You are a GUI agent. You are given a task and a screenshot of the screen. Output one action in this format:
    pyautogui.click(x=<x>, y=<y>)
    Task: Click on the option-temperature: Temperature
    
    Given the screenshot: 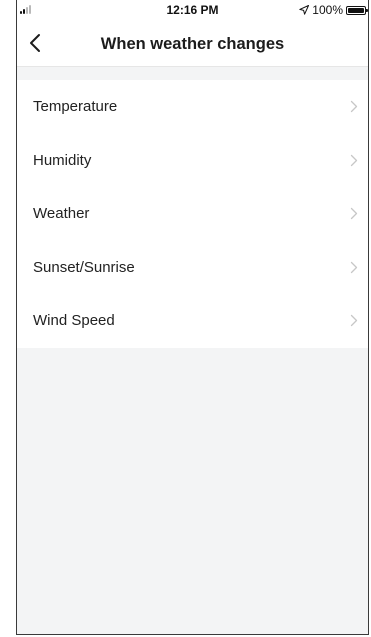 What is the action you would take?
    pyautogui.click(x=192, y=107)
    